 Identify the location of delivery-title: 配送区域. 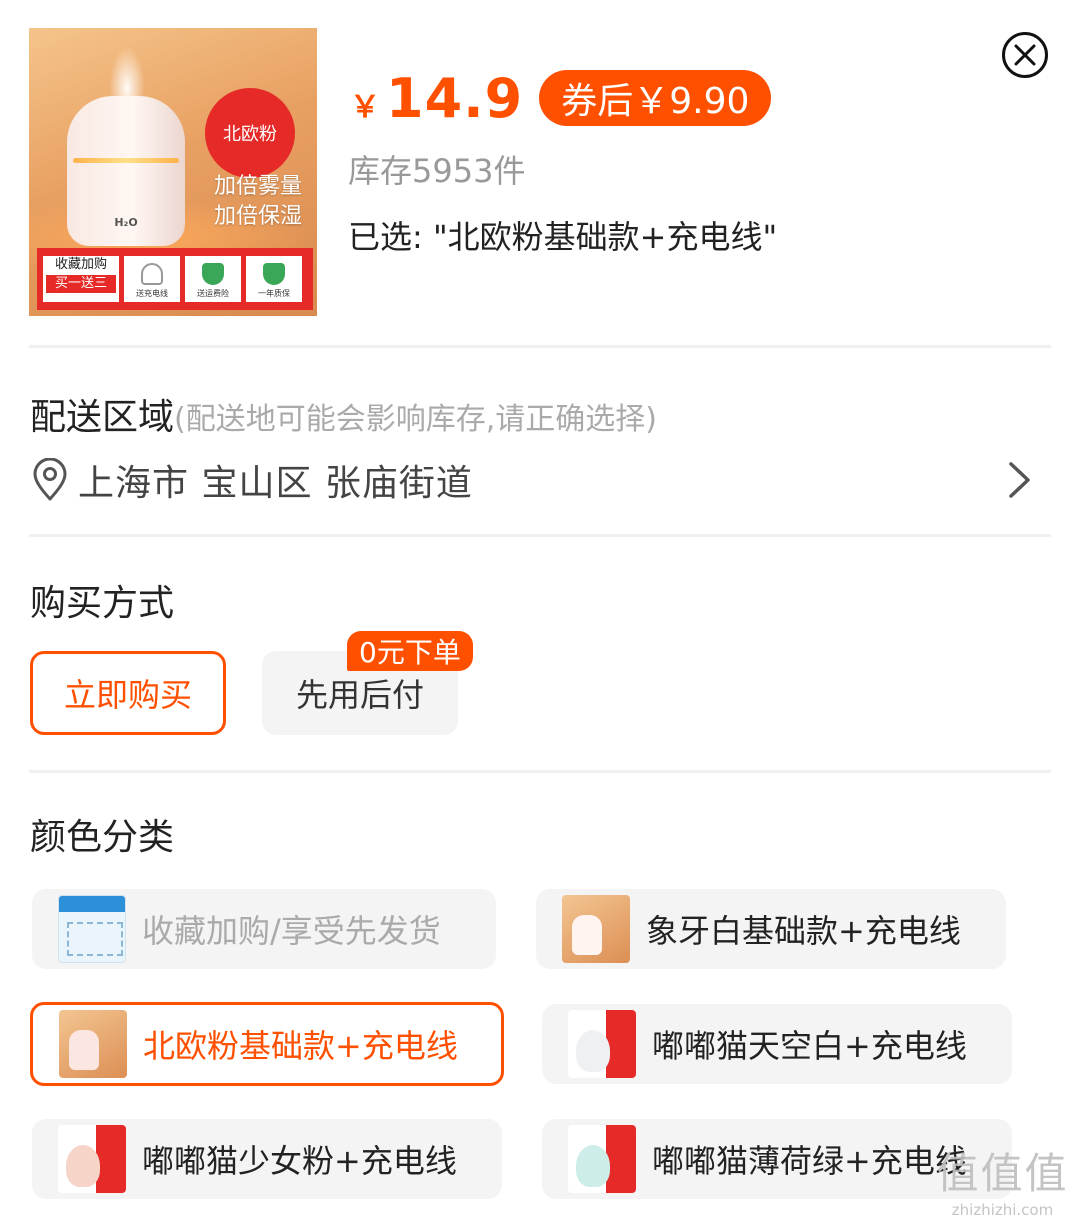
(102, 417).